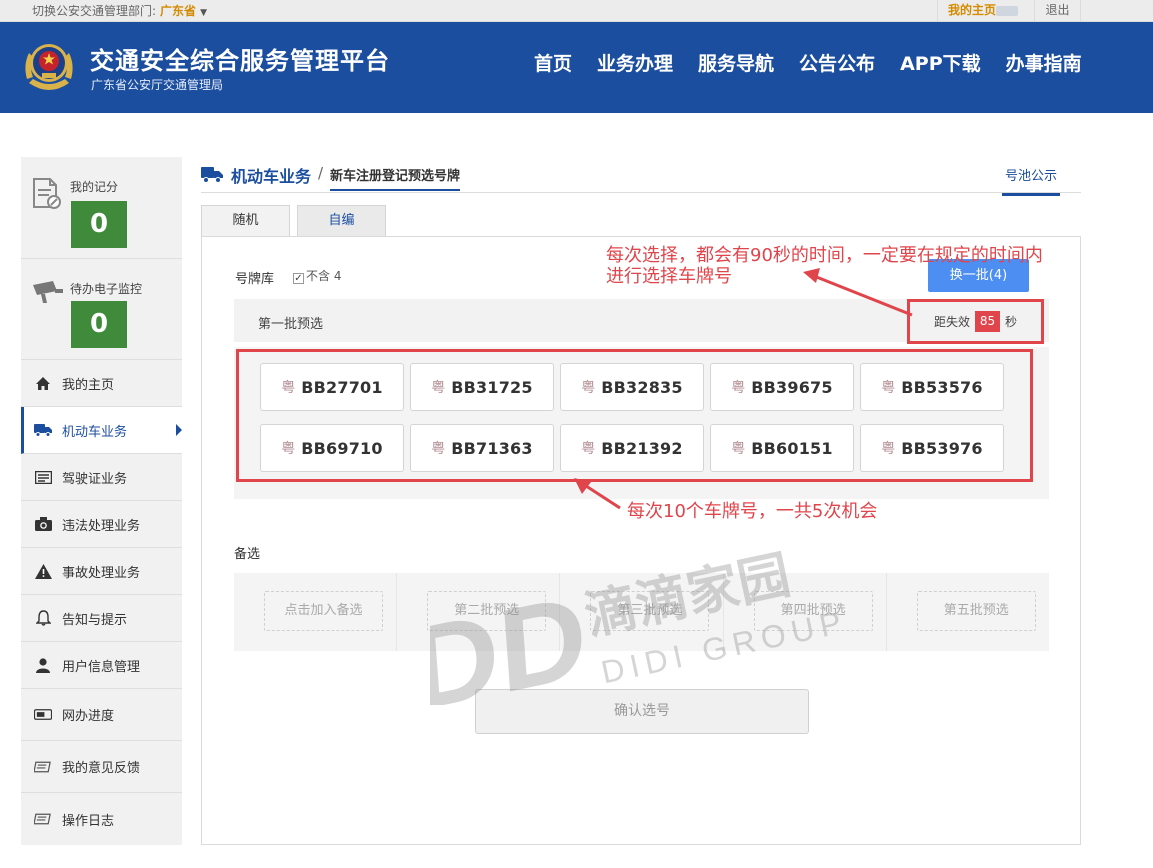 The height and width of the screenshot is (868, 1153). Describe the element at coordinates (641, 179) in the screenshot. I see `breadcrumb: 机动车业务 / 新车注册登记预选号牌 号池公示` at that location.